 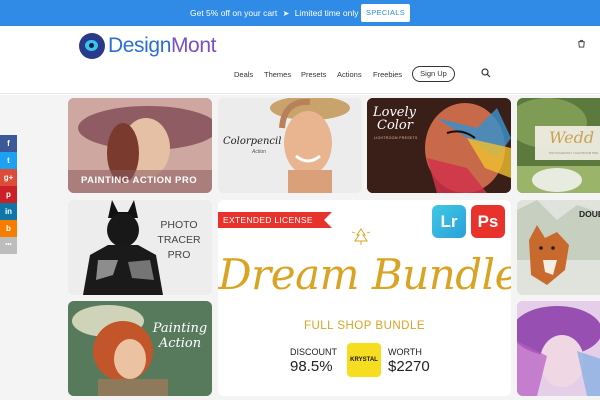 What do you see at coordinates (405, 352) in the screenshot?
I see `worth-label: WORTH` at bounding box center [405, 352].